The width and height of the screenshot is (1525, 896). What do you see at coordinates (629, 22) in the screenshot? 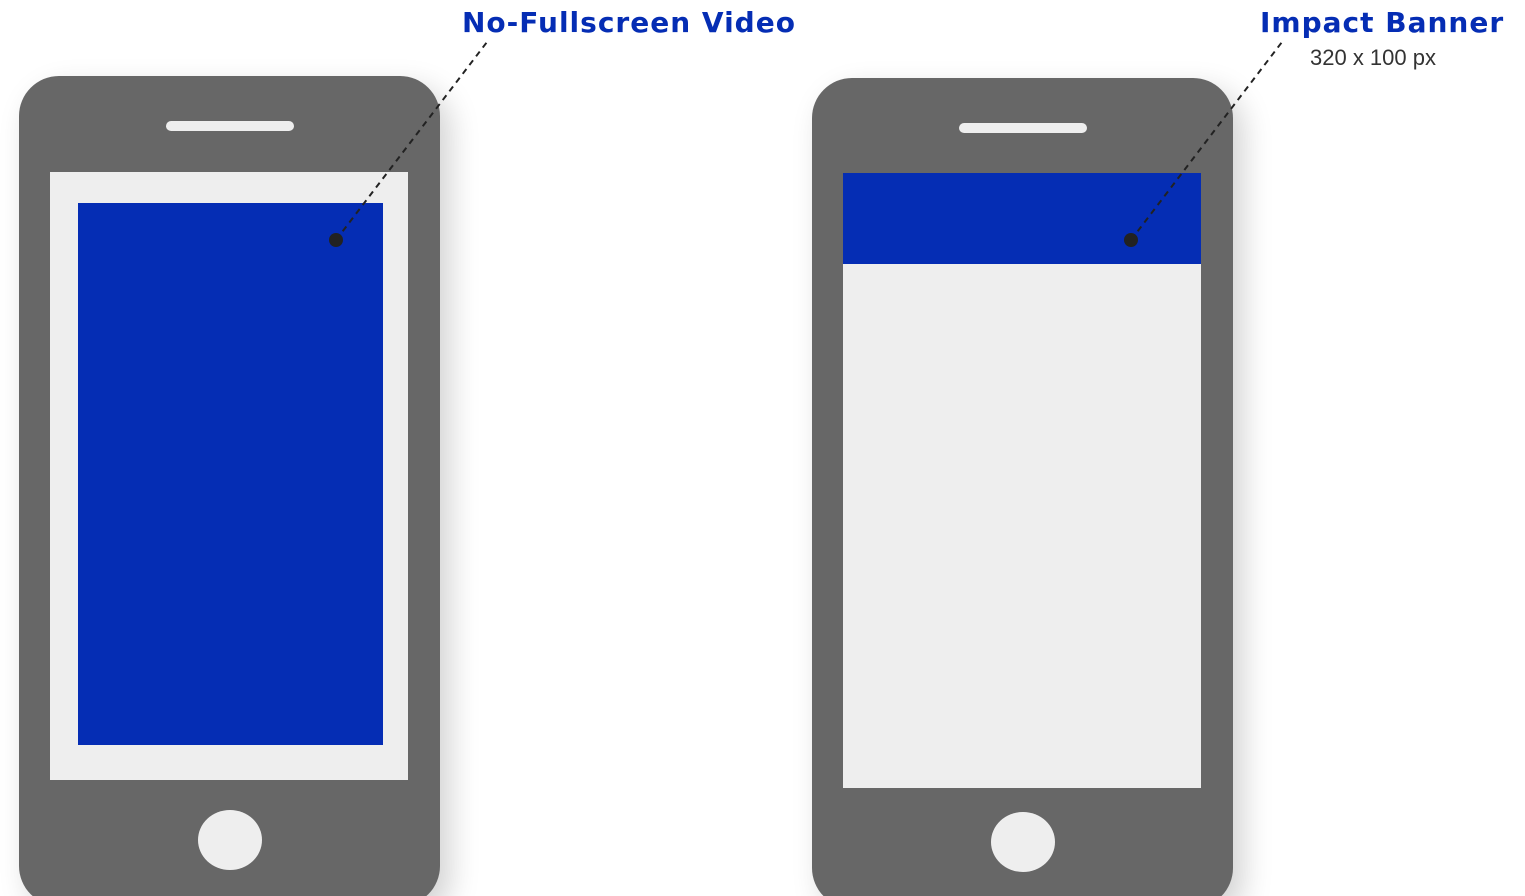
I see `callout-title-video: No-Fullscreen Video` at bounding box center [629, 22].